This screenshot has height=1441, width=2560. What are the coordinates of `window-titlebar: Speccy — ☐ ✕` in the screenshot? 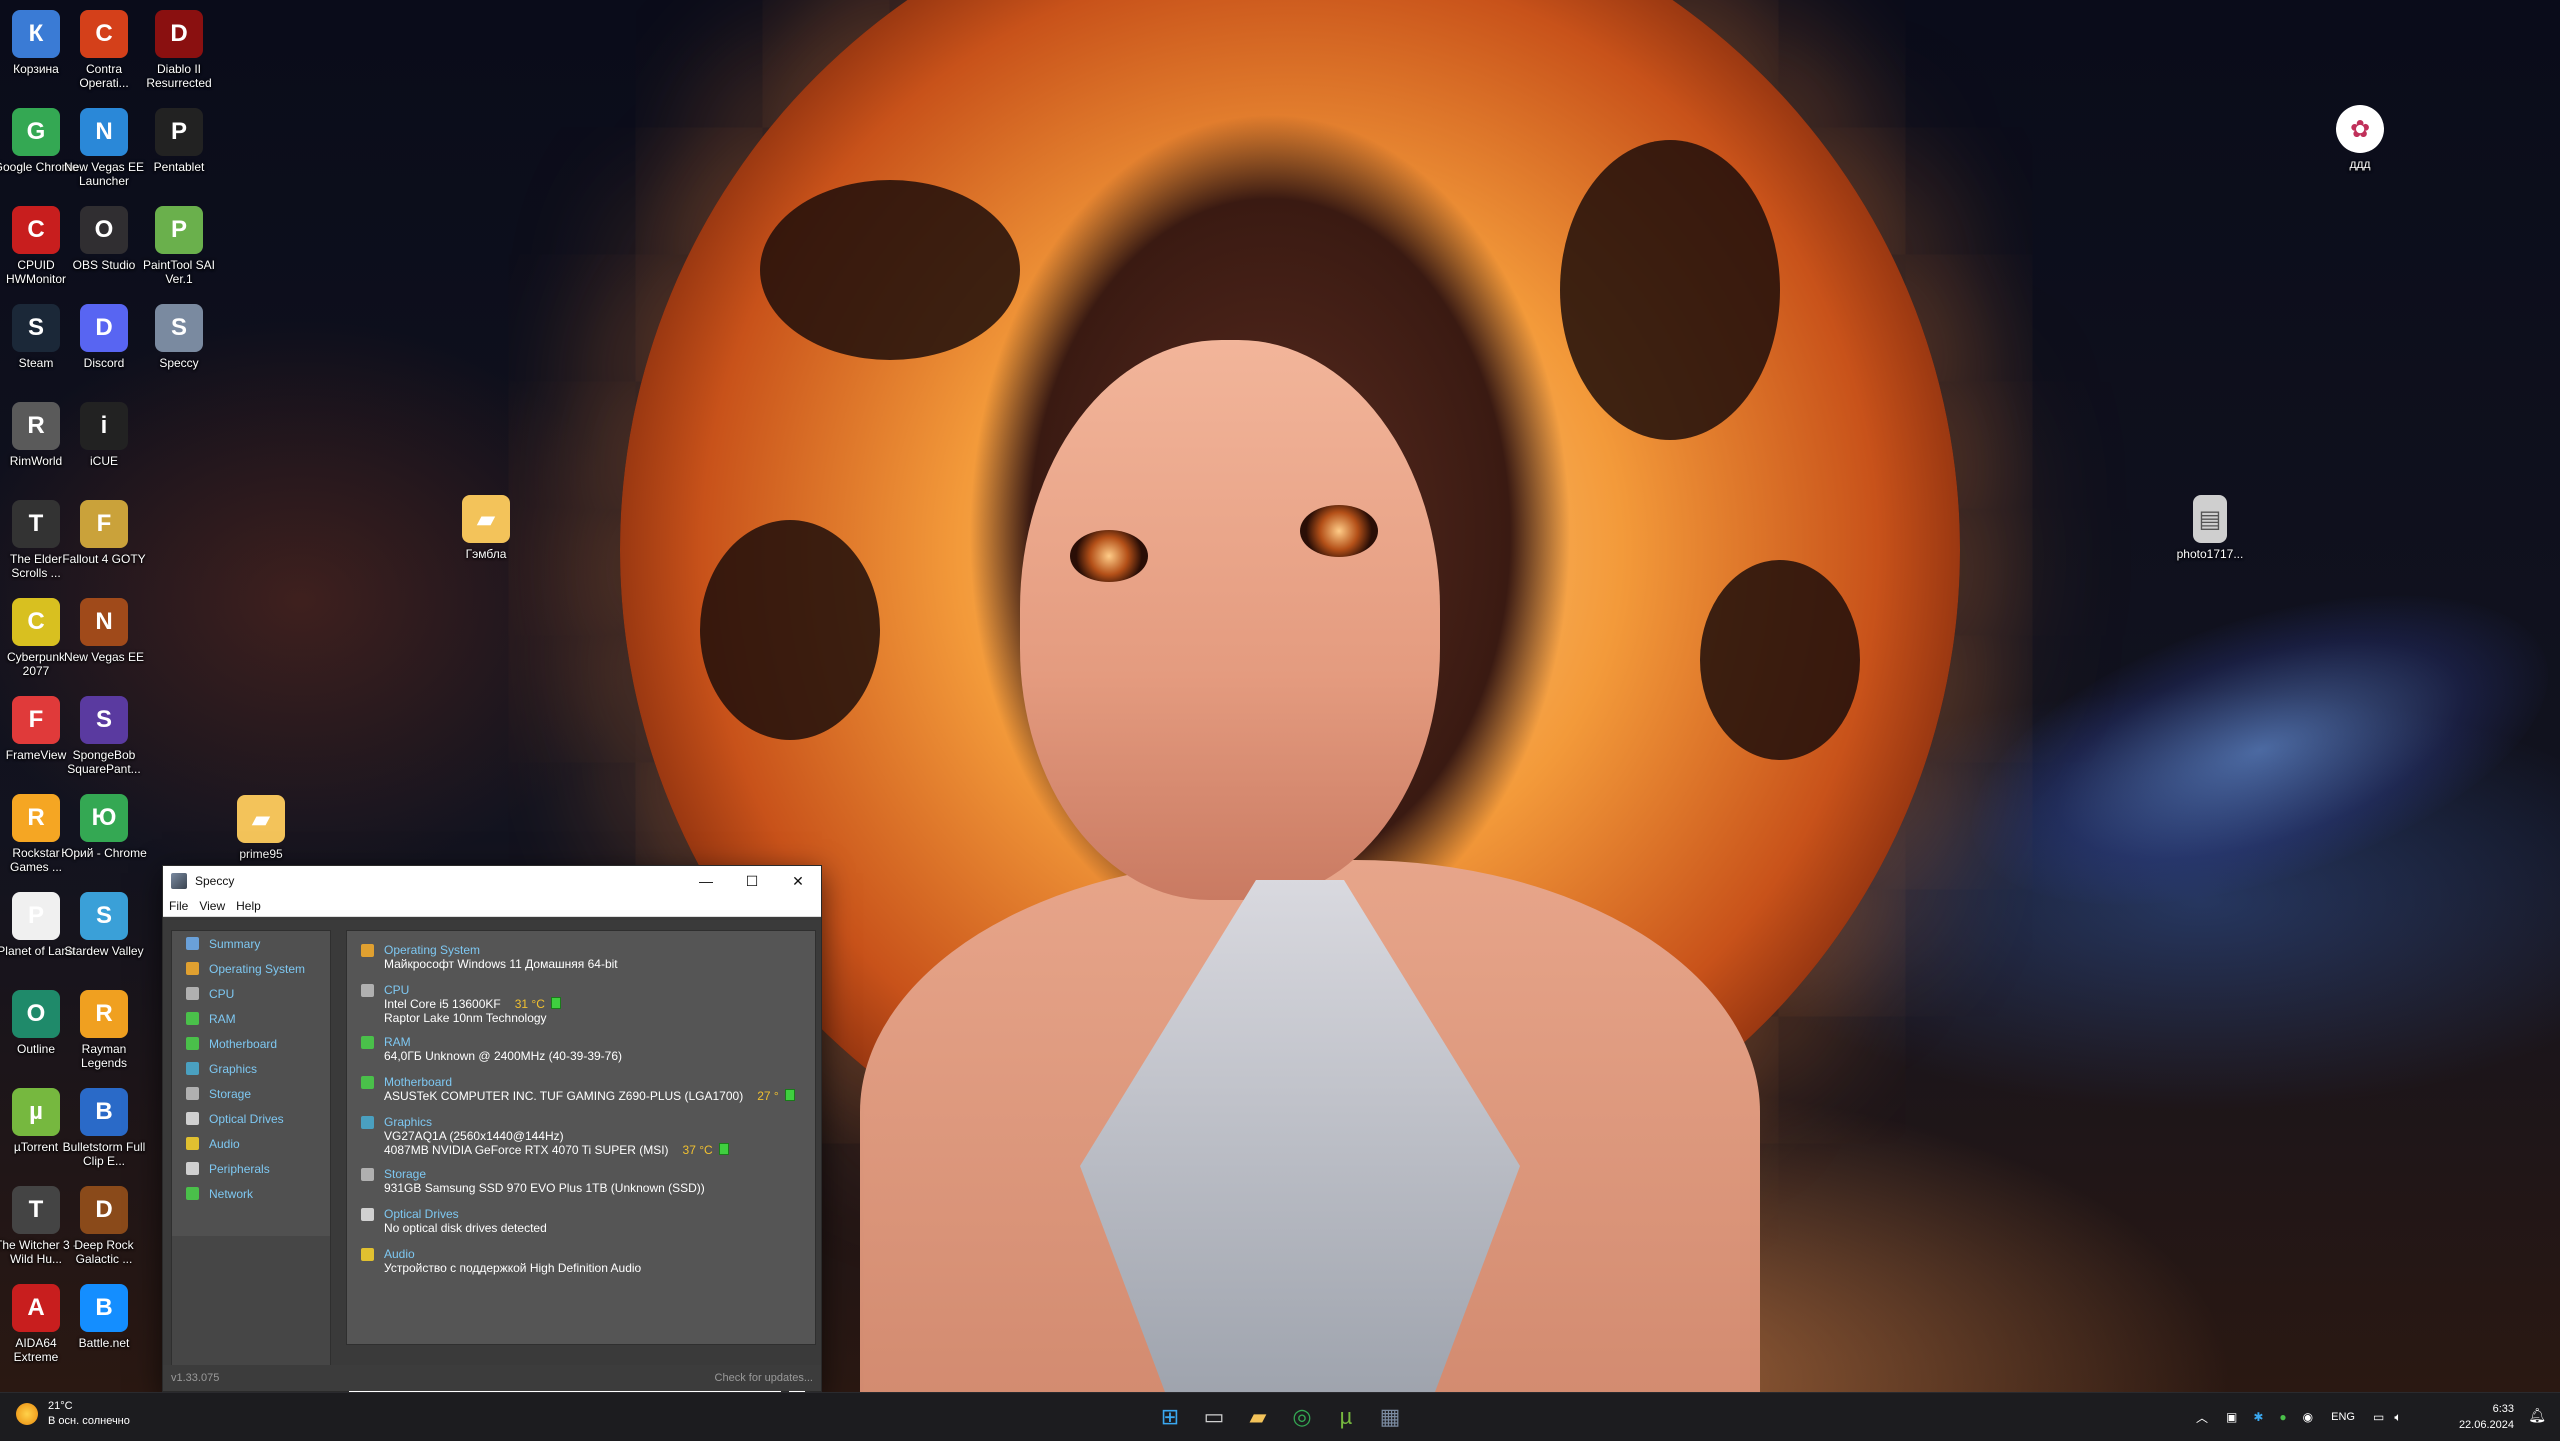 It's located at (492, 881).